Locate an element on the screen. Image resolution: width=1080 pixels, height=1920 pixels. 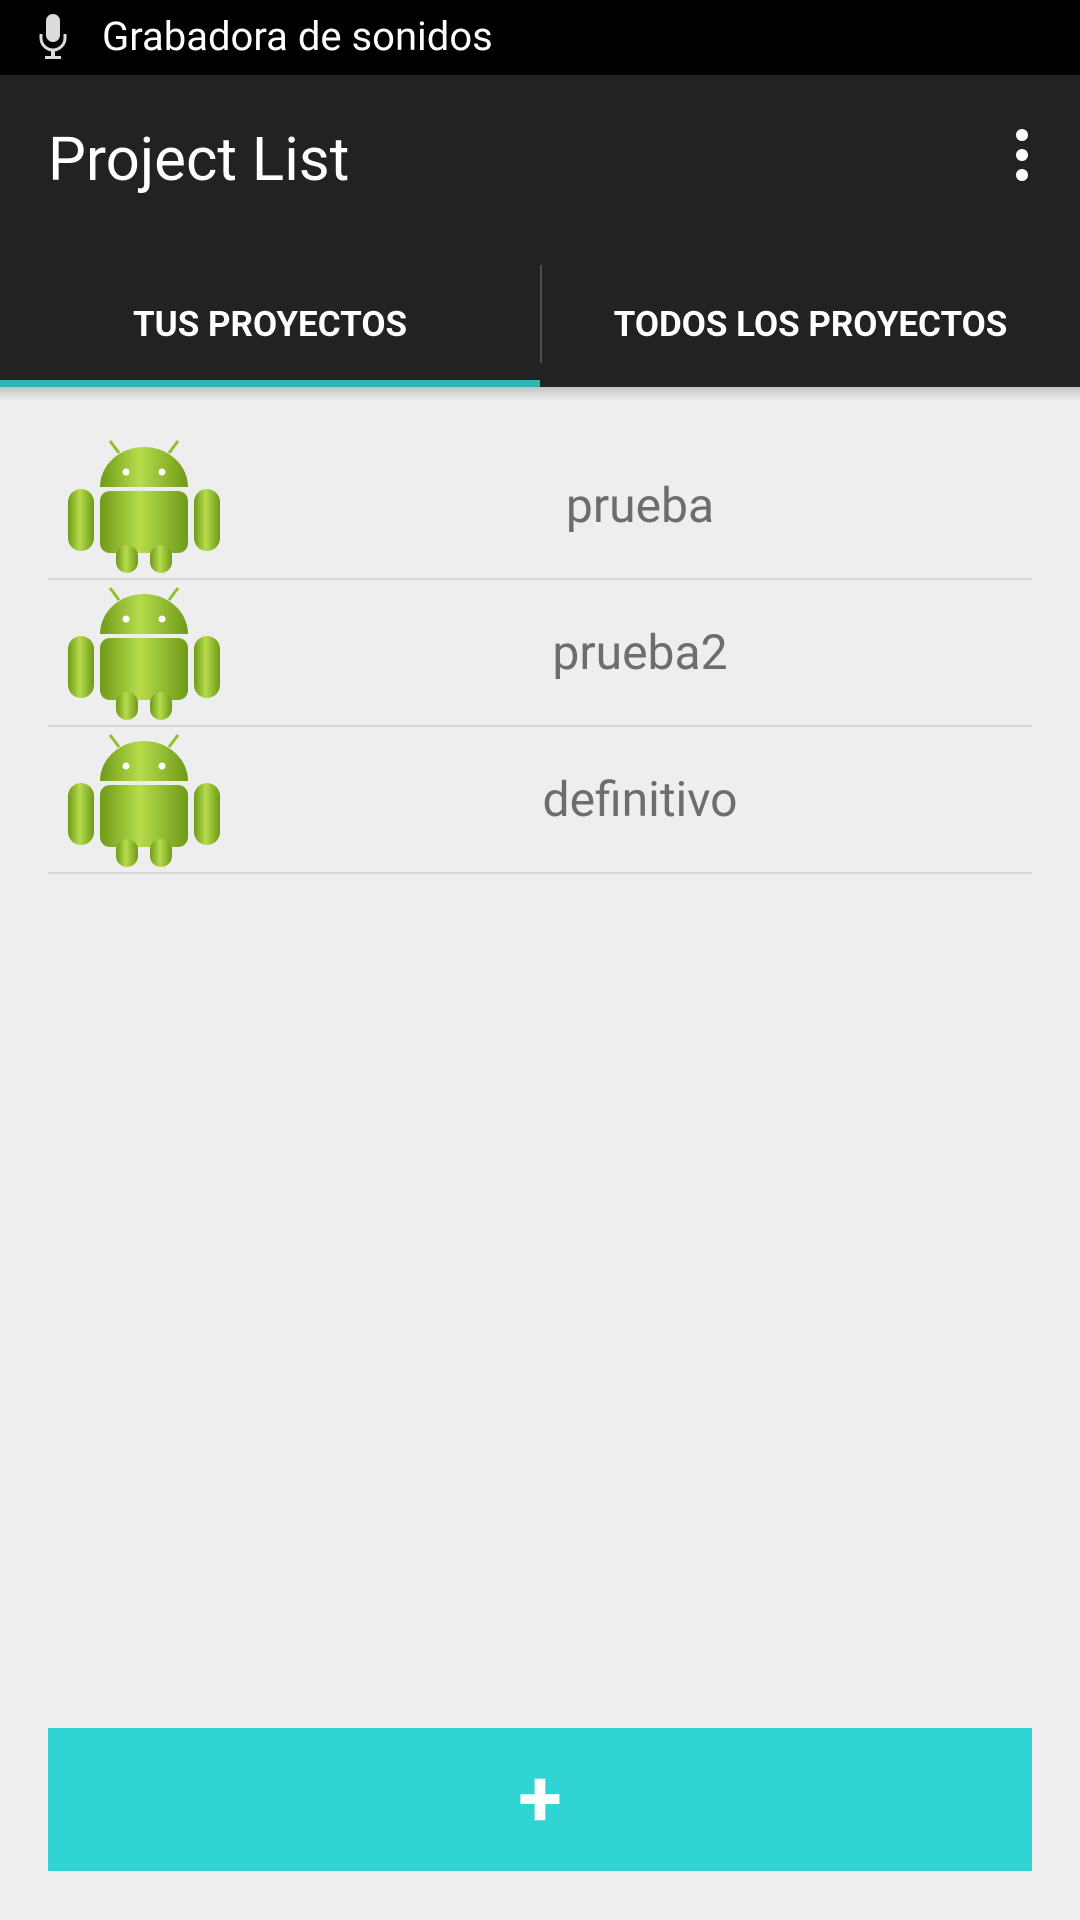
list-item: prueba is located at coordinates (540, 506).